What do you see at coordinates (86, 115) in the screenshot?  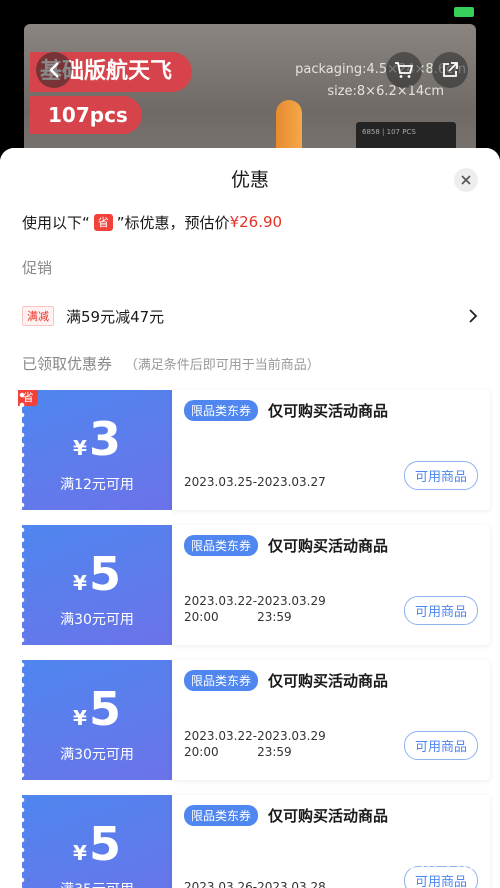 I see `product-pieces-tag: 107pcs` at bounding box center [86, 115].